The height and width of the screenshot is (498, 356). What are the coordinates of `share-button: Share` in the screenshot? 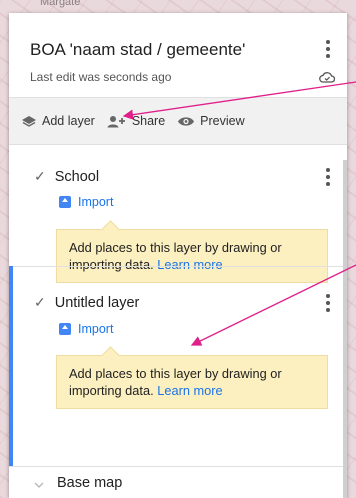 It's located at (136, 121).